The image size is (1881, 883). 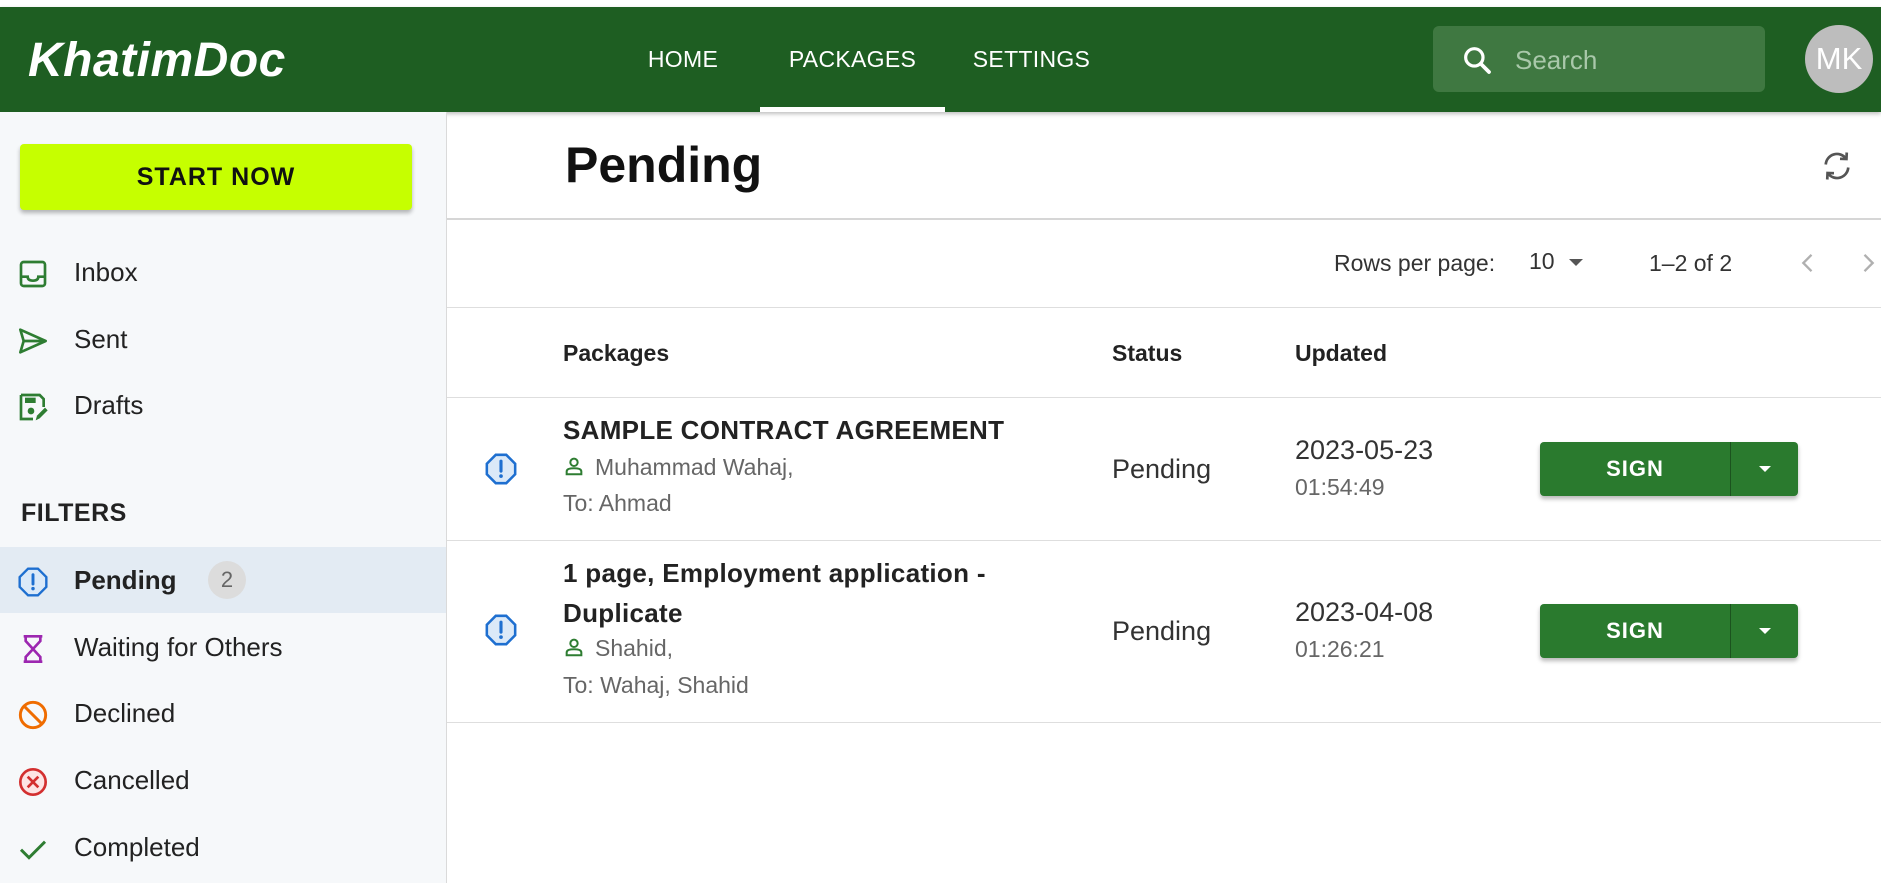 I want to click on filters-heading: FILTERS, so click(x=74, y=513).